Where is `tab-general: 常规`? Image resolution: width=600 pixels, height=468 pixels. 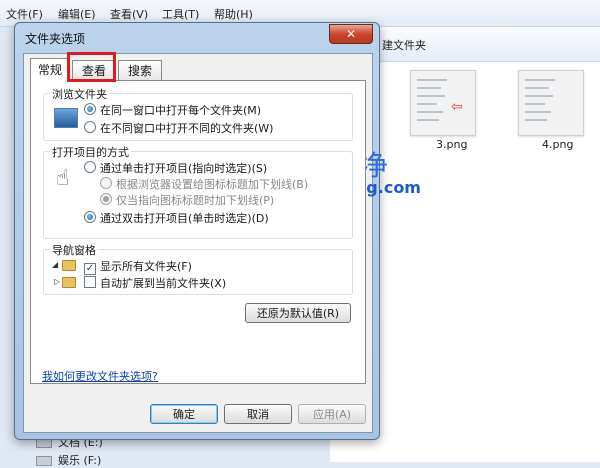 tab-general: 常规 is located at coordinates (50, 70).